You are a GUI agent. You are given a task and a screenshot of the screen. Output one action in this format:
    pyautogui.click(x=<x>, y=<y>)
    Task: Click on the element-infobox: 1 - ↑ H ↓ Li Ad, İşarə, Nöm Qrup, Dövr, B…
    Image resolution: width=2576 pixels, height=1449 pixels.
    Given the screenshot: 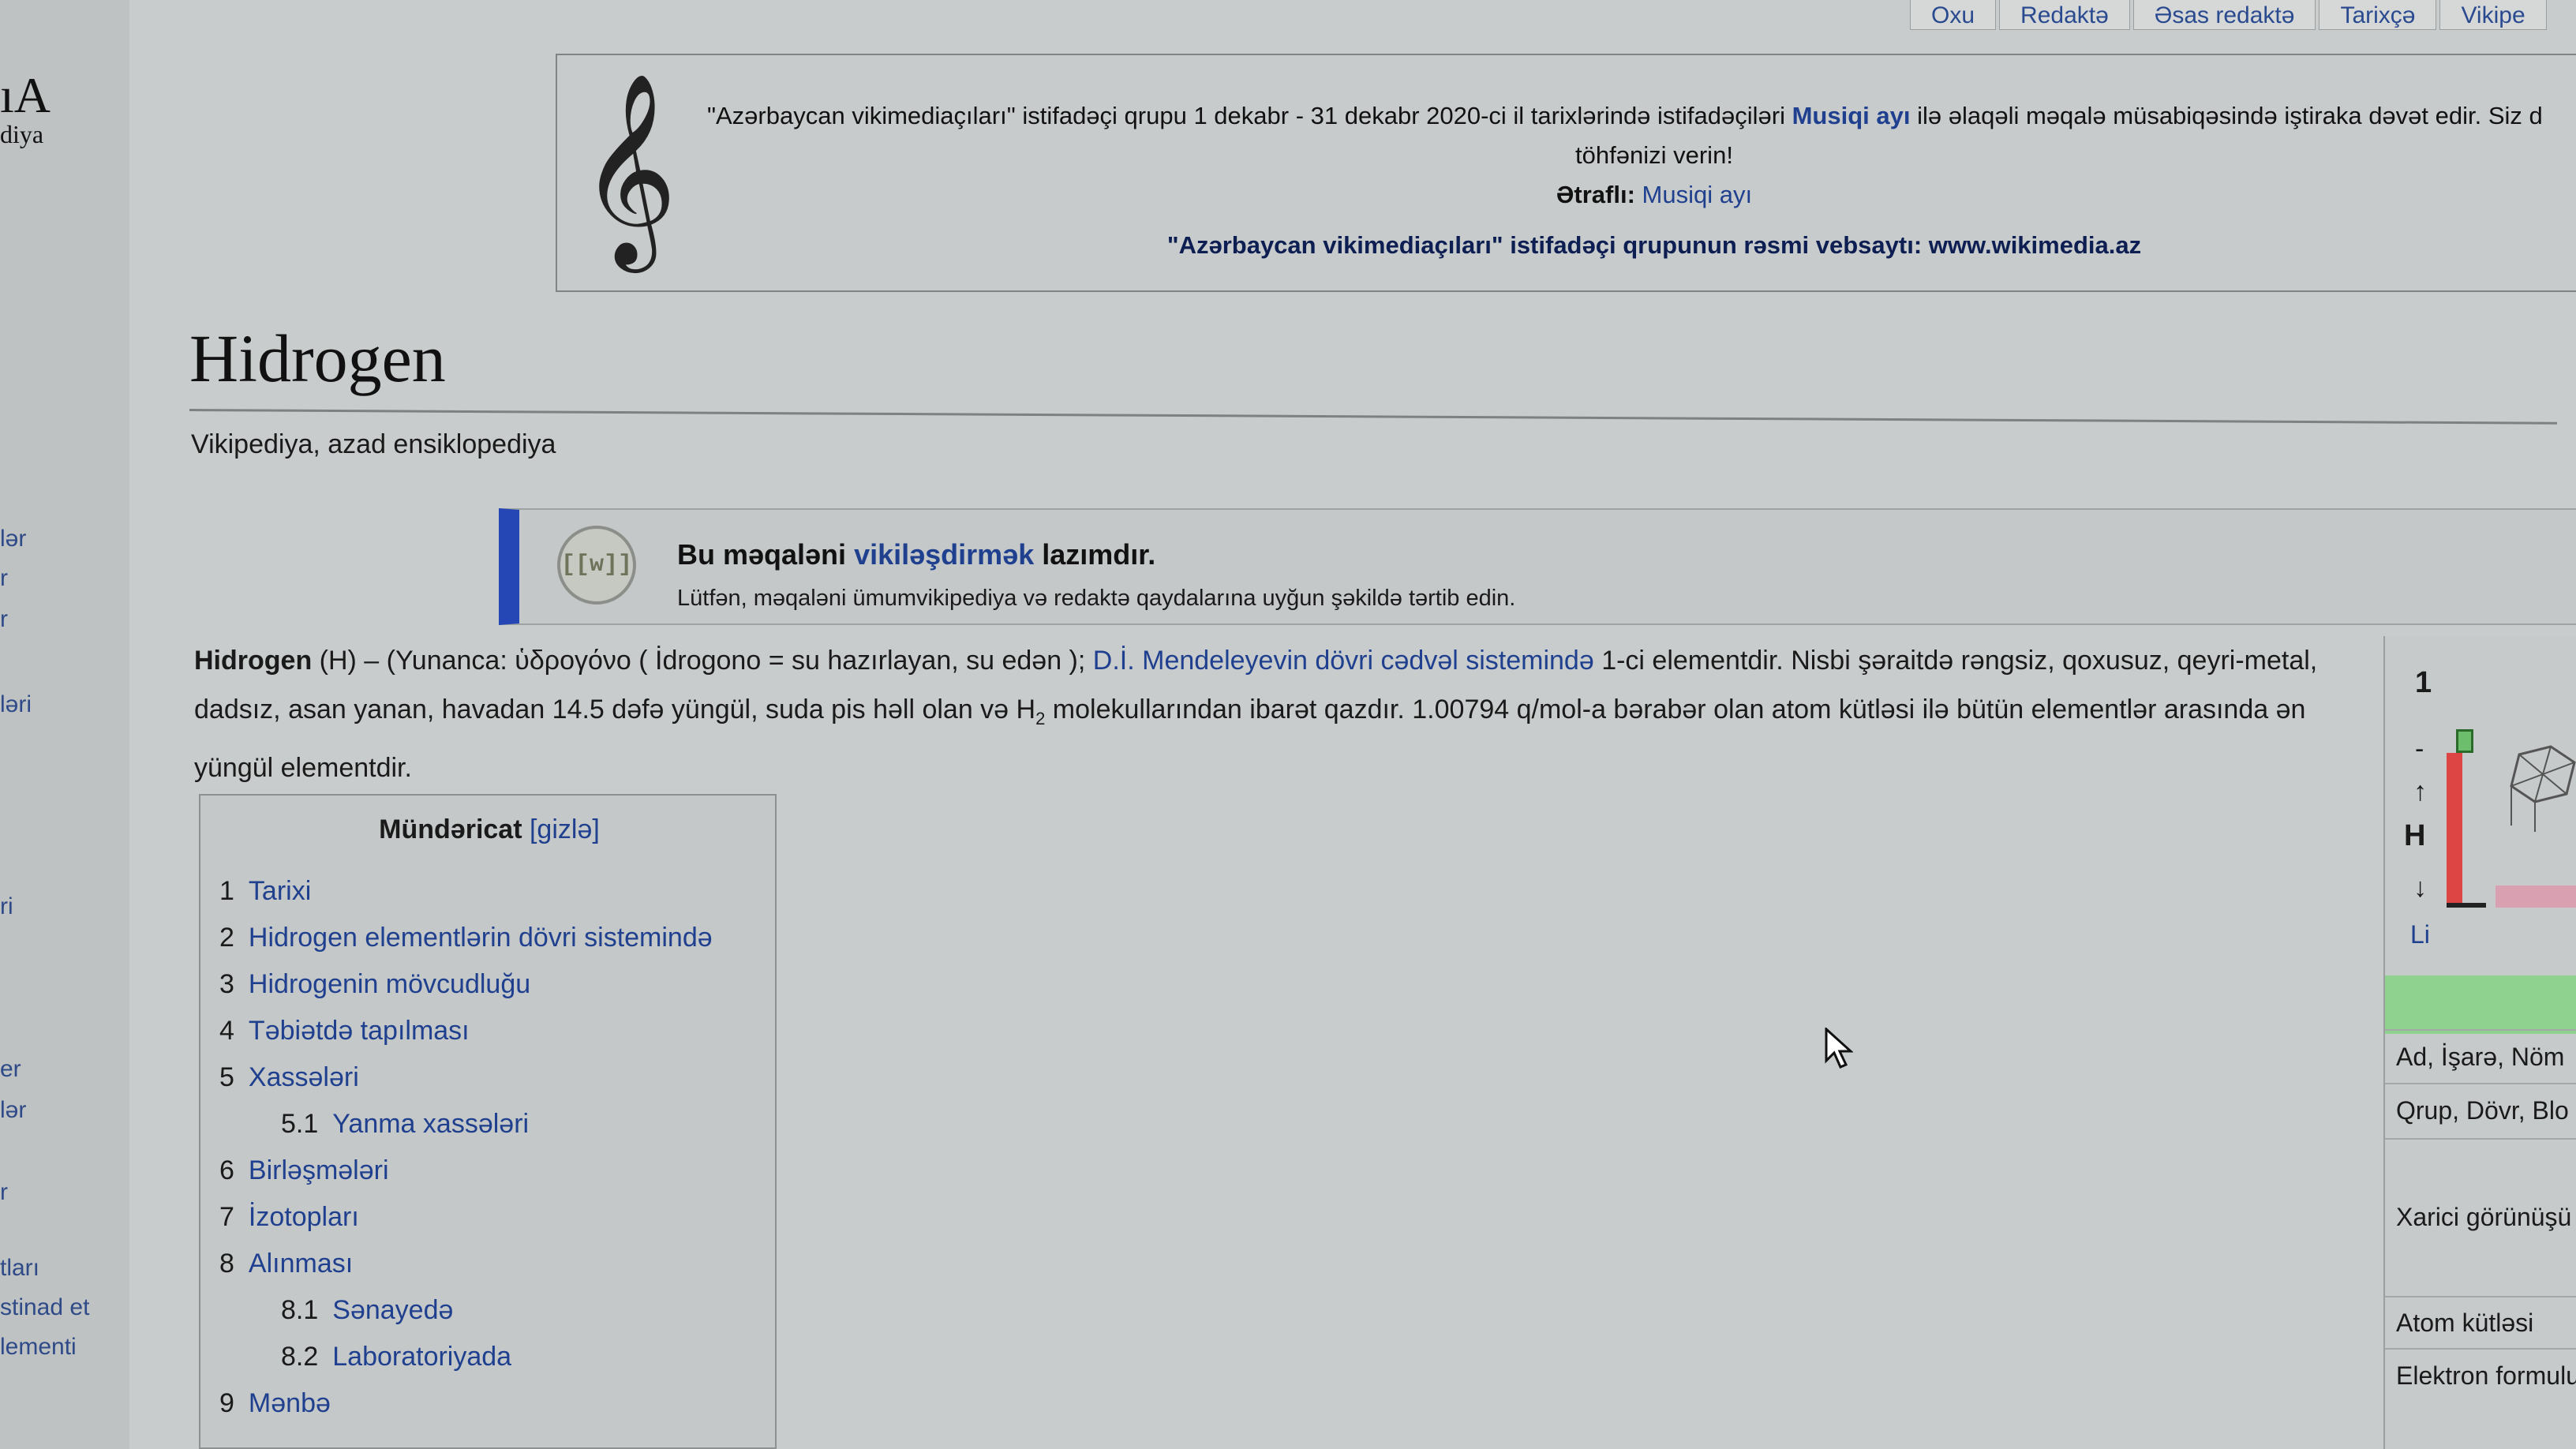 What is the action you would take?
    pyautogui.click(x=2479, y=1042)
    